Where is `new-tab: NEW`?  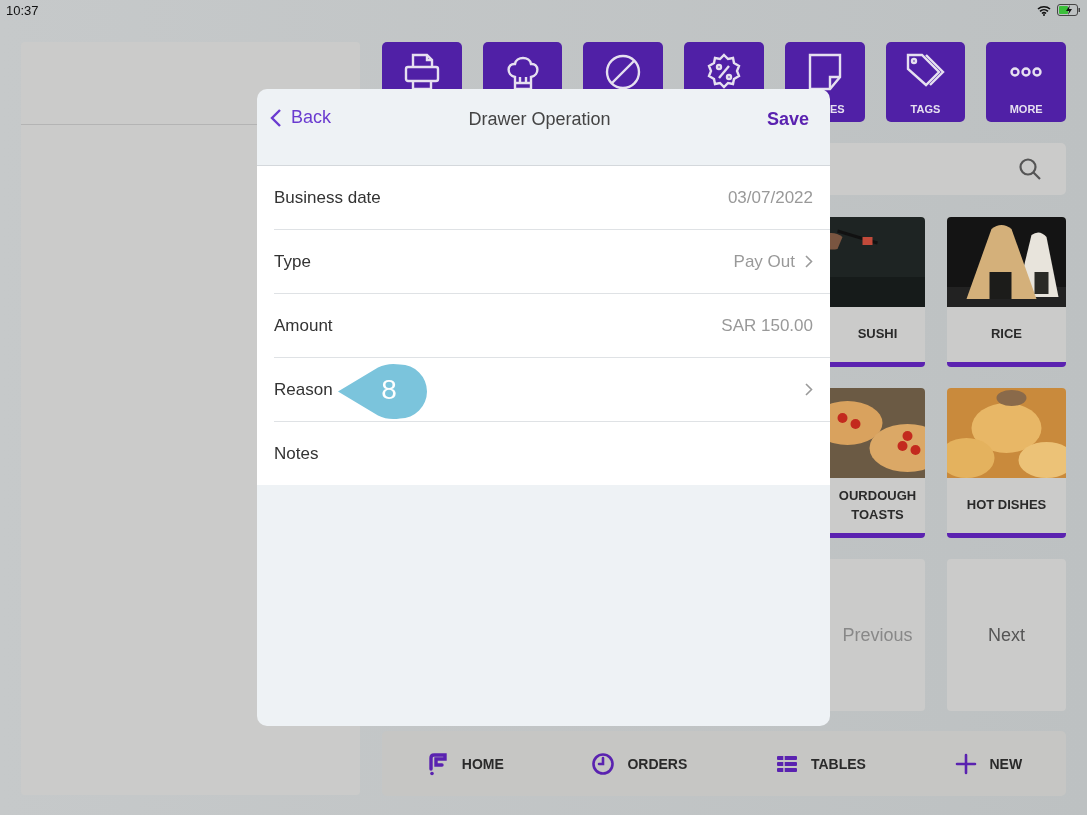
new-tab: NEW is located at coordinates (988, 763).